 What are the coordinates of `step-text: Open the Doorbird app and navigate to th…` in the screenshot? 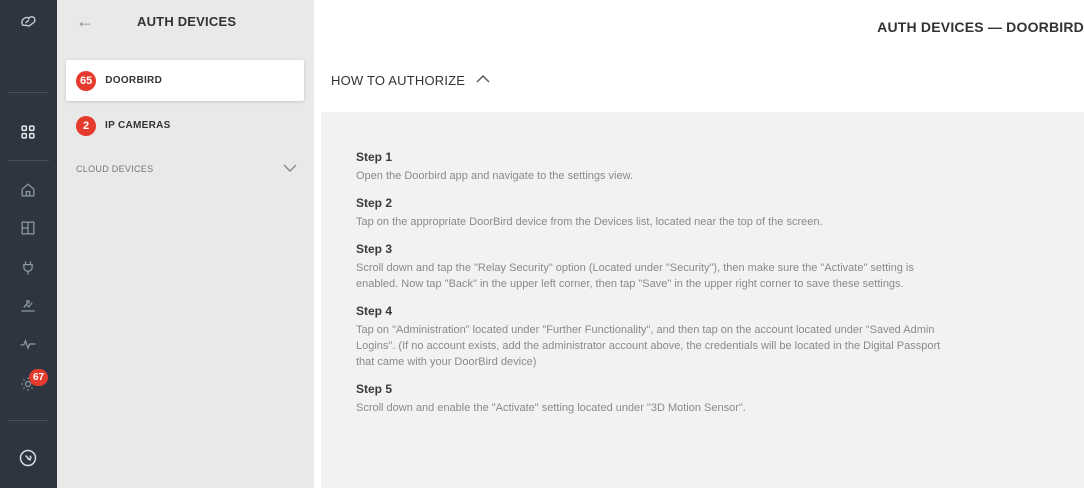 It's located at (495, 176).